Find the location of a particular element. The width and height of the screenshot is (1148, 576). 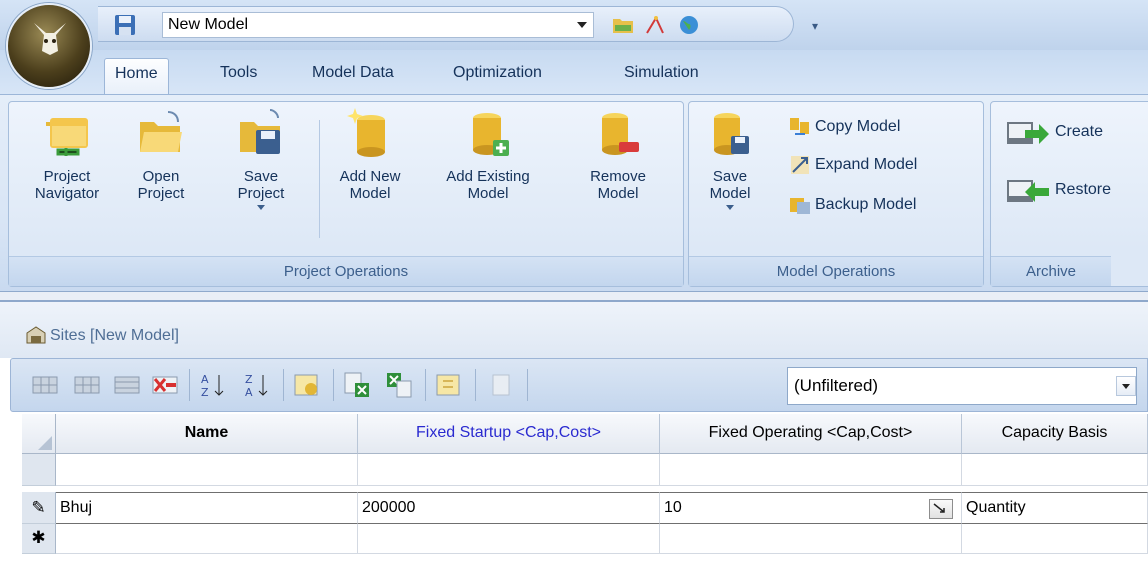

remove-model-button: Remove Model is located at coordinates (618, 154).